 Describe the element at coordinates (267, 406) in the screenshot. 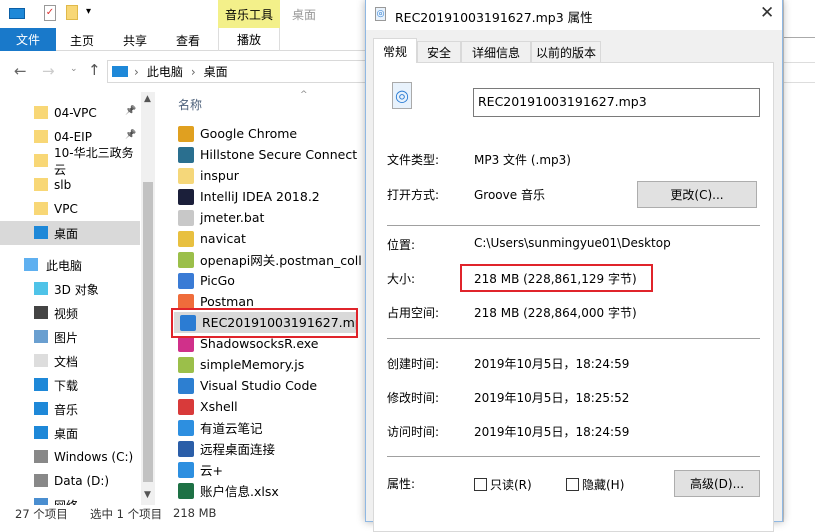

I see `file-item: Xshell` at that location.